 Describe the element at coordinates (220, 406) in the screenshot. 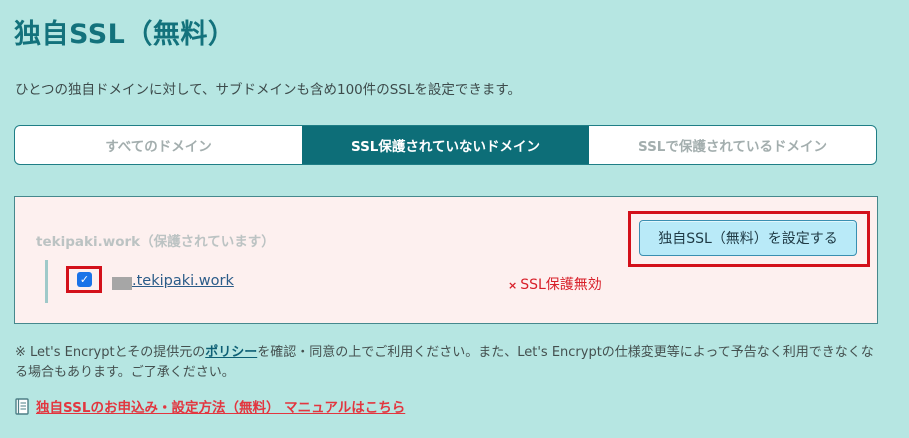

I see `manual-link: 独自SSLのお申込み・設定方法（無料） マニュアルはこちら` at that location.